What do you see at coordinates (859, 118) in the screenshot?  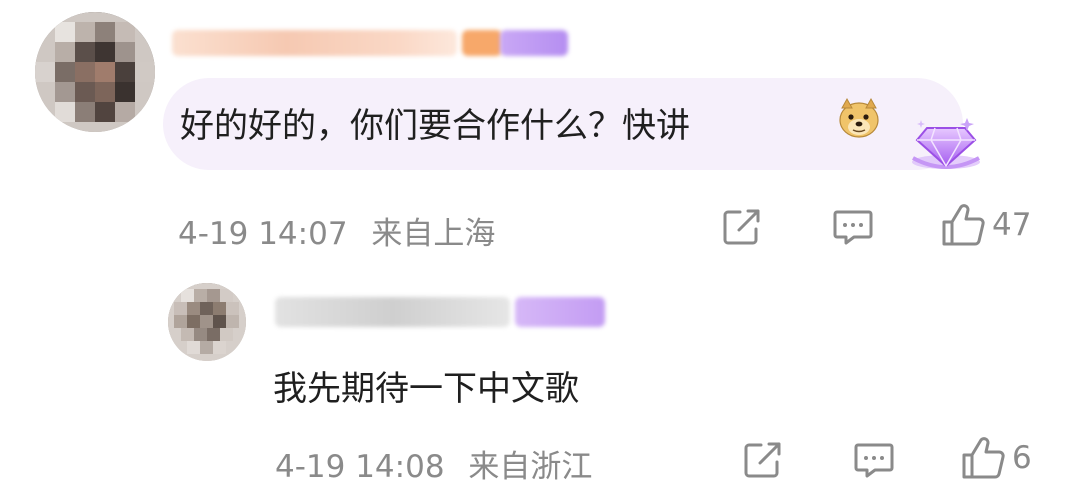 I see `doge-emoji-icon` at bounding box center [859, 118].